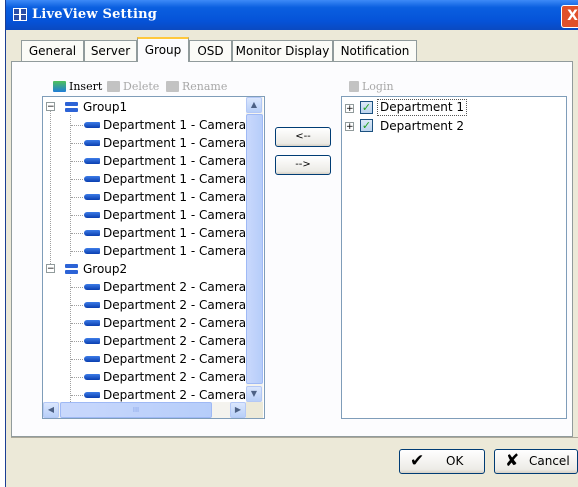  Describe the element at coordinates (180, 287) in the screenshot. I see `camera-label: Department 2 - Camera 1` at that location.